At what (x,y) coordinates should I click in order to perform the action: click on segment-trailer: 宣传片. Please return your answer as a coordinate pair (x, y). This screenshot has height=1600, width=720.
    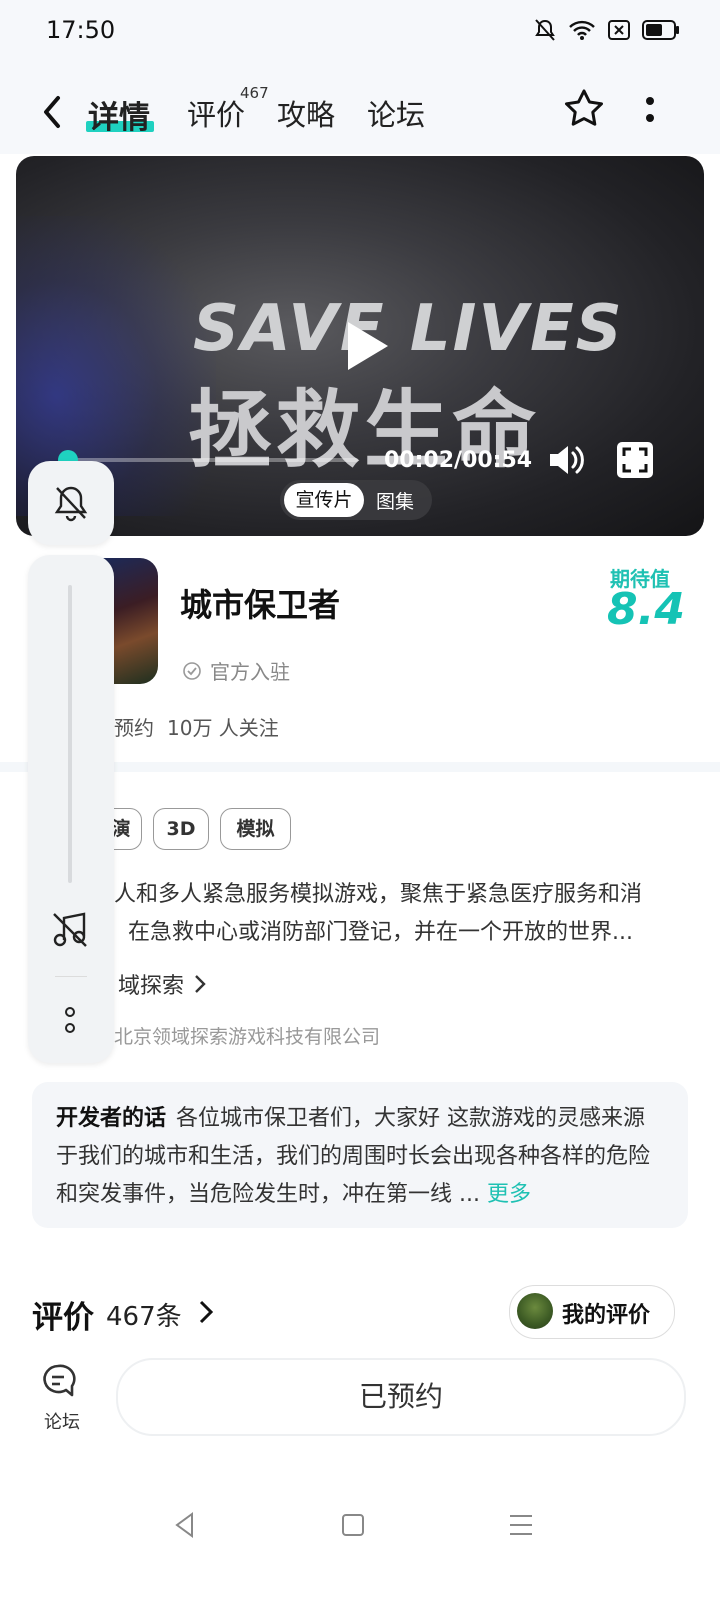
    Looking at the image, I should click on (324, 500).